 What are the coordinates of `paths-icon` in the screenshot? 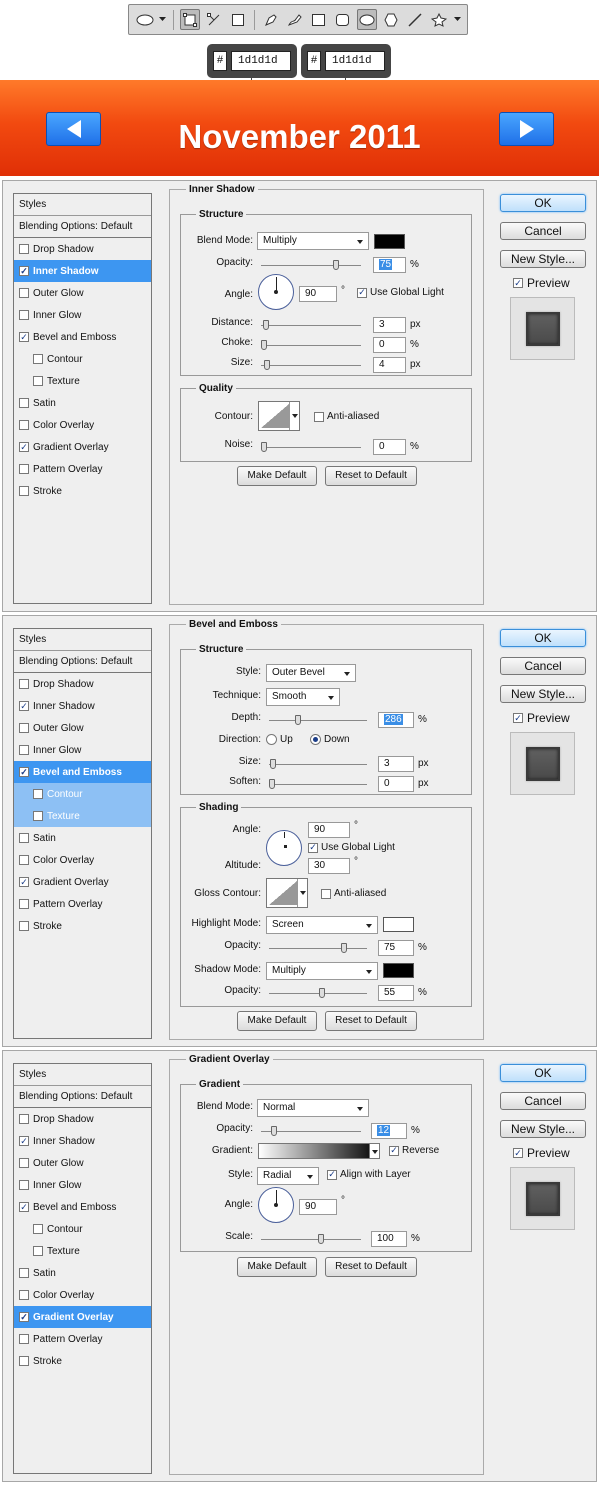 It's located at (214, 19).